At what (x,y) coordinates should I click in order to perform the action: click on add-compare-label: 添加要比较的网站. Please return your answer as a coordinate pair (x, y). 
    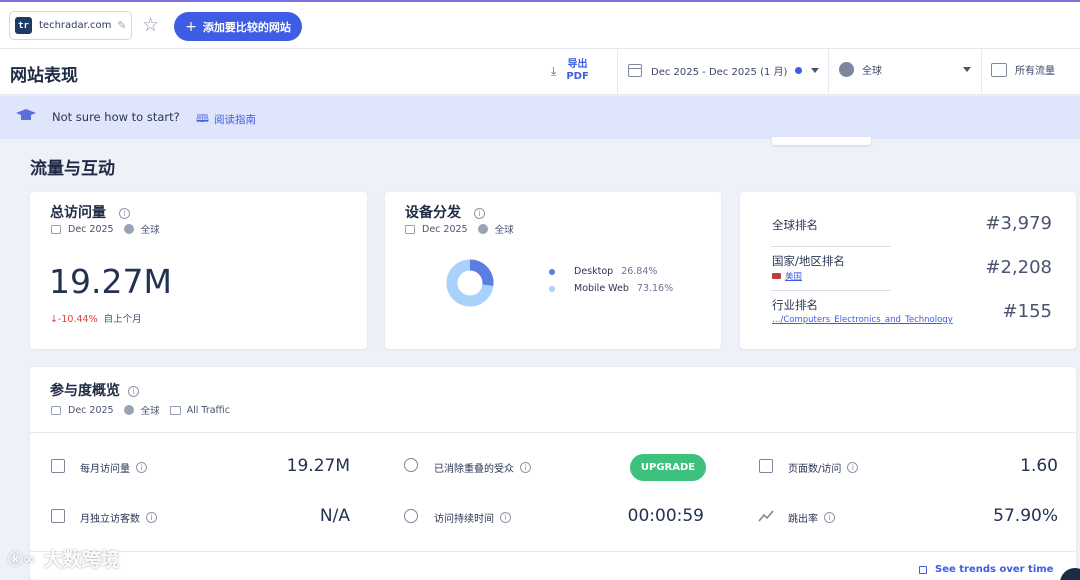
    Looking at the image, I should click on (246, 27).